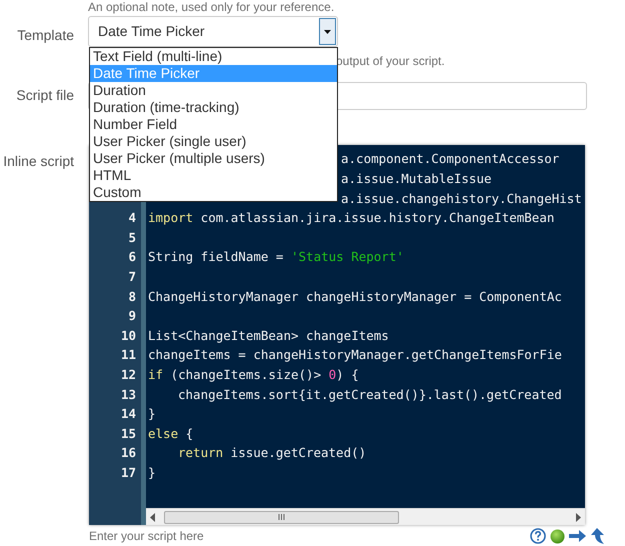 This screenshot has width=625, height=546. Describe the element at coordinates (370, 395) in the screenshot. I see `code-line: changeItems.sort{it.getCreated()}.last().getCreated` at that location.